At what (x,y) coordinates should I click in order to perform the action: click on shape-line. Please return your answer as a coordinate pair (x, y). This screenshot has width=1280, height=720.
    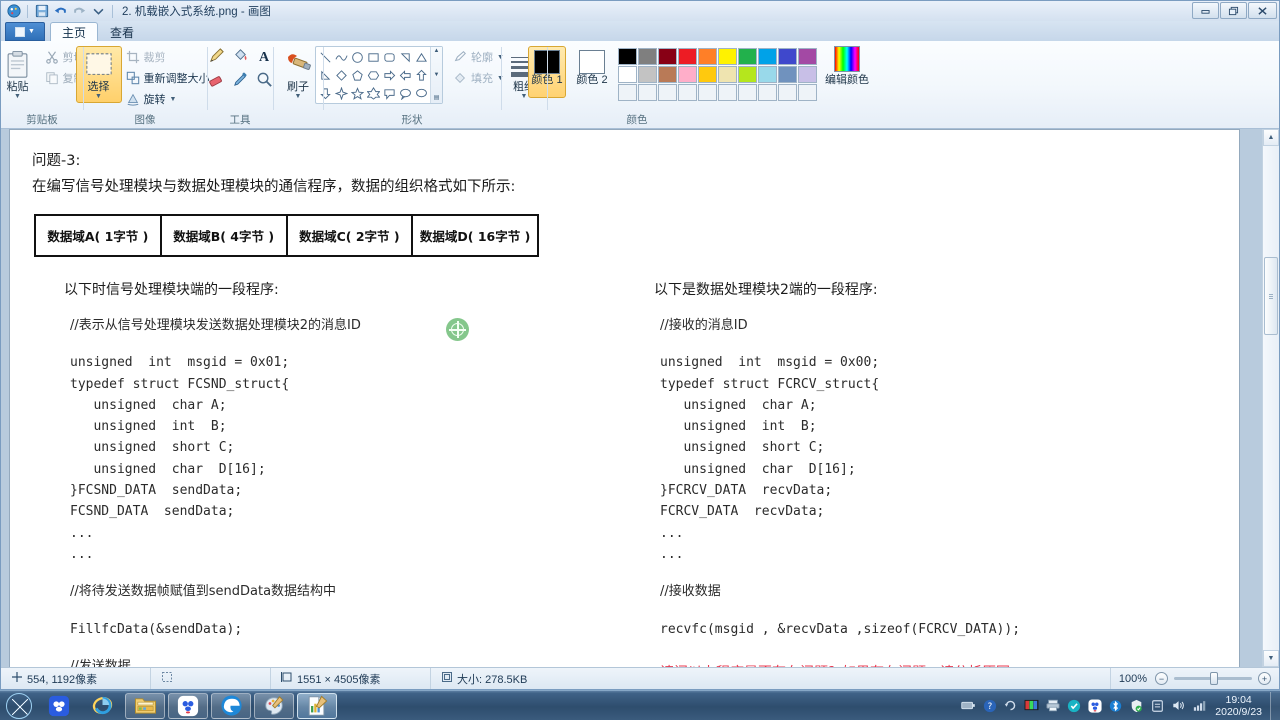
    Looking at the image, I should click on (325, 57).